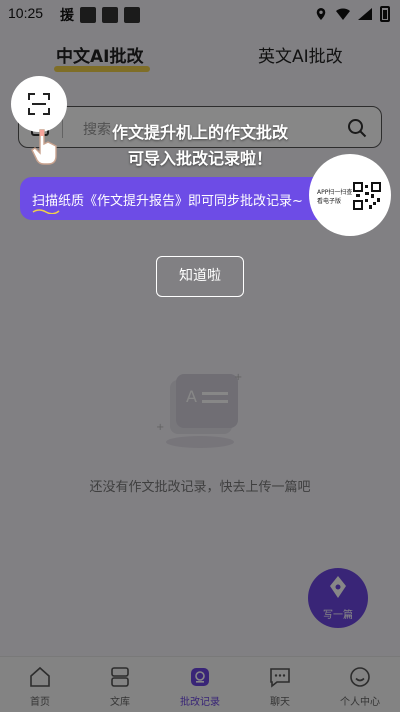 Image resolution: width=400 pixels, height=712 pixels. I want to click on confirm-got-it-button: 知道啦, so click(200, 276).